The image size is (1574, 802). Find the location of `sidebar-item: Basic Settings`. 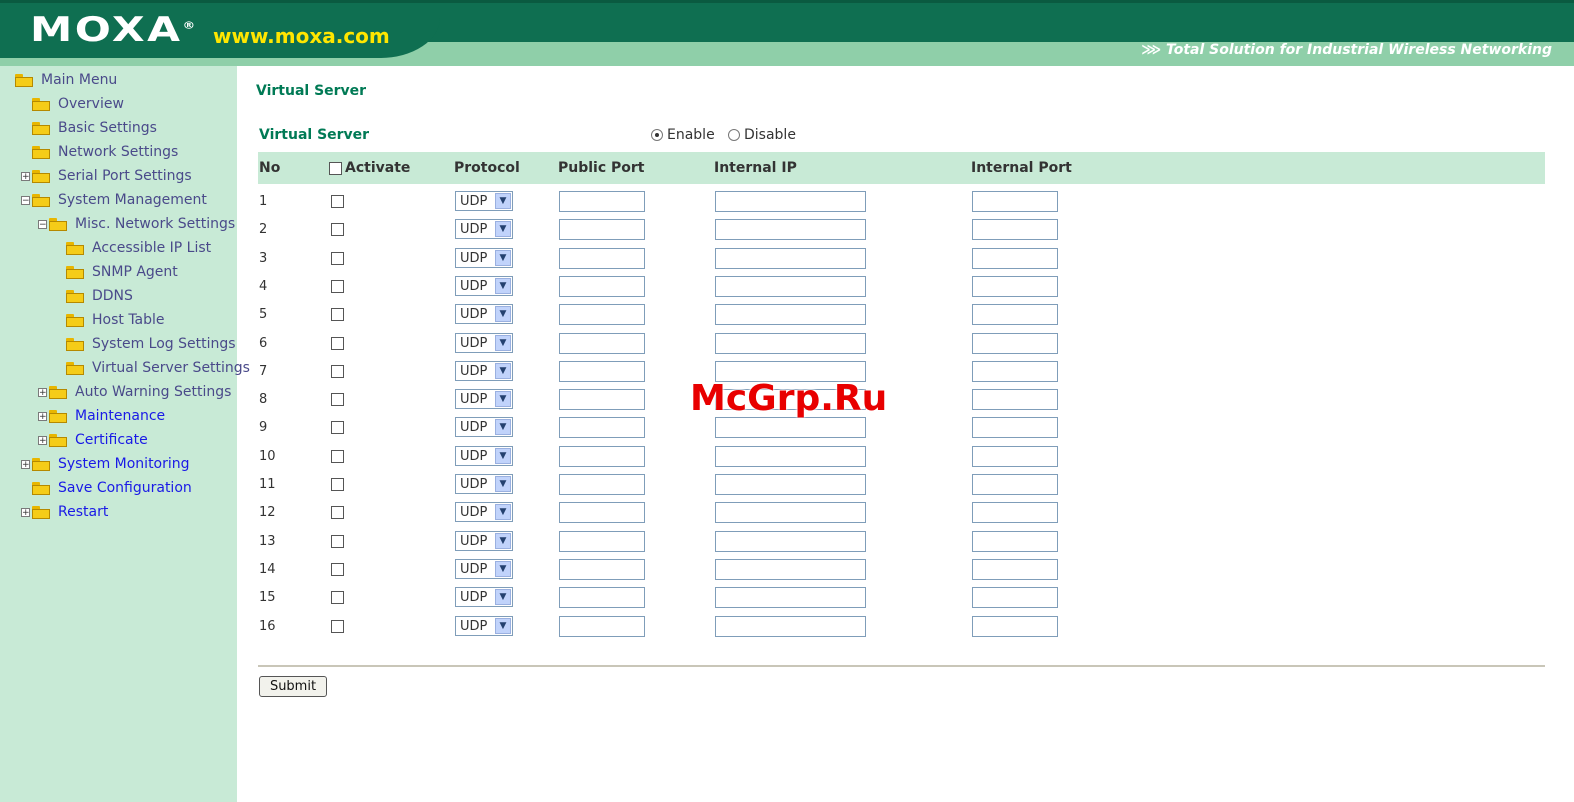

sidebar-item: Basic Settings is located at coordinates (89, 128).